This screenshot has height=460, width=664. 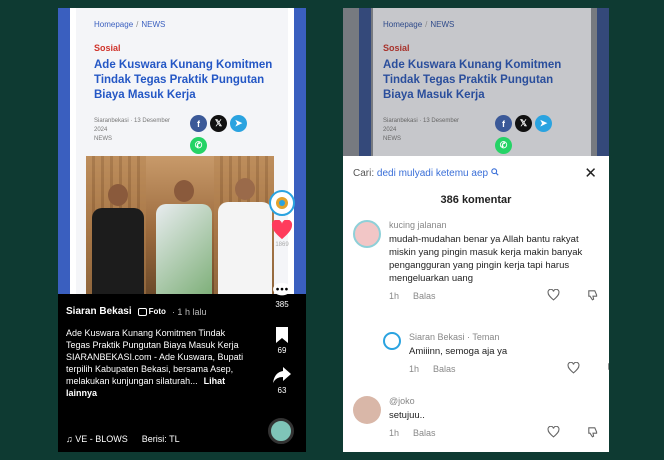 What do you see at coordinates (364, 173) in the screenshot?
I see `search-label: Cari:` at bounding box center [364, 173].